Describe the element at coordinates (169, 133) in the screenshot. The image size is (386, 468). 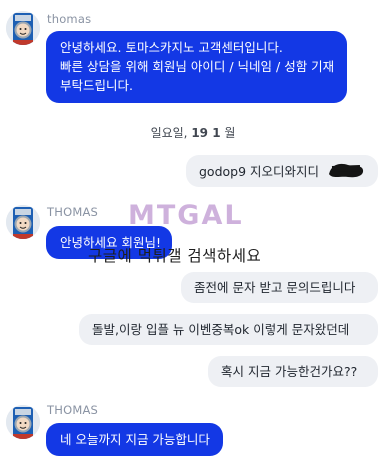
I see `date-day: 일요일,` at that location.